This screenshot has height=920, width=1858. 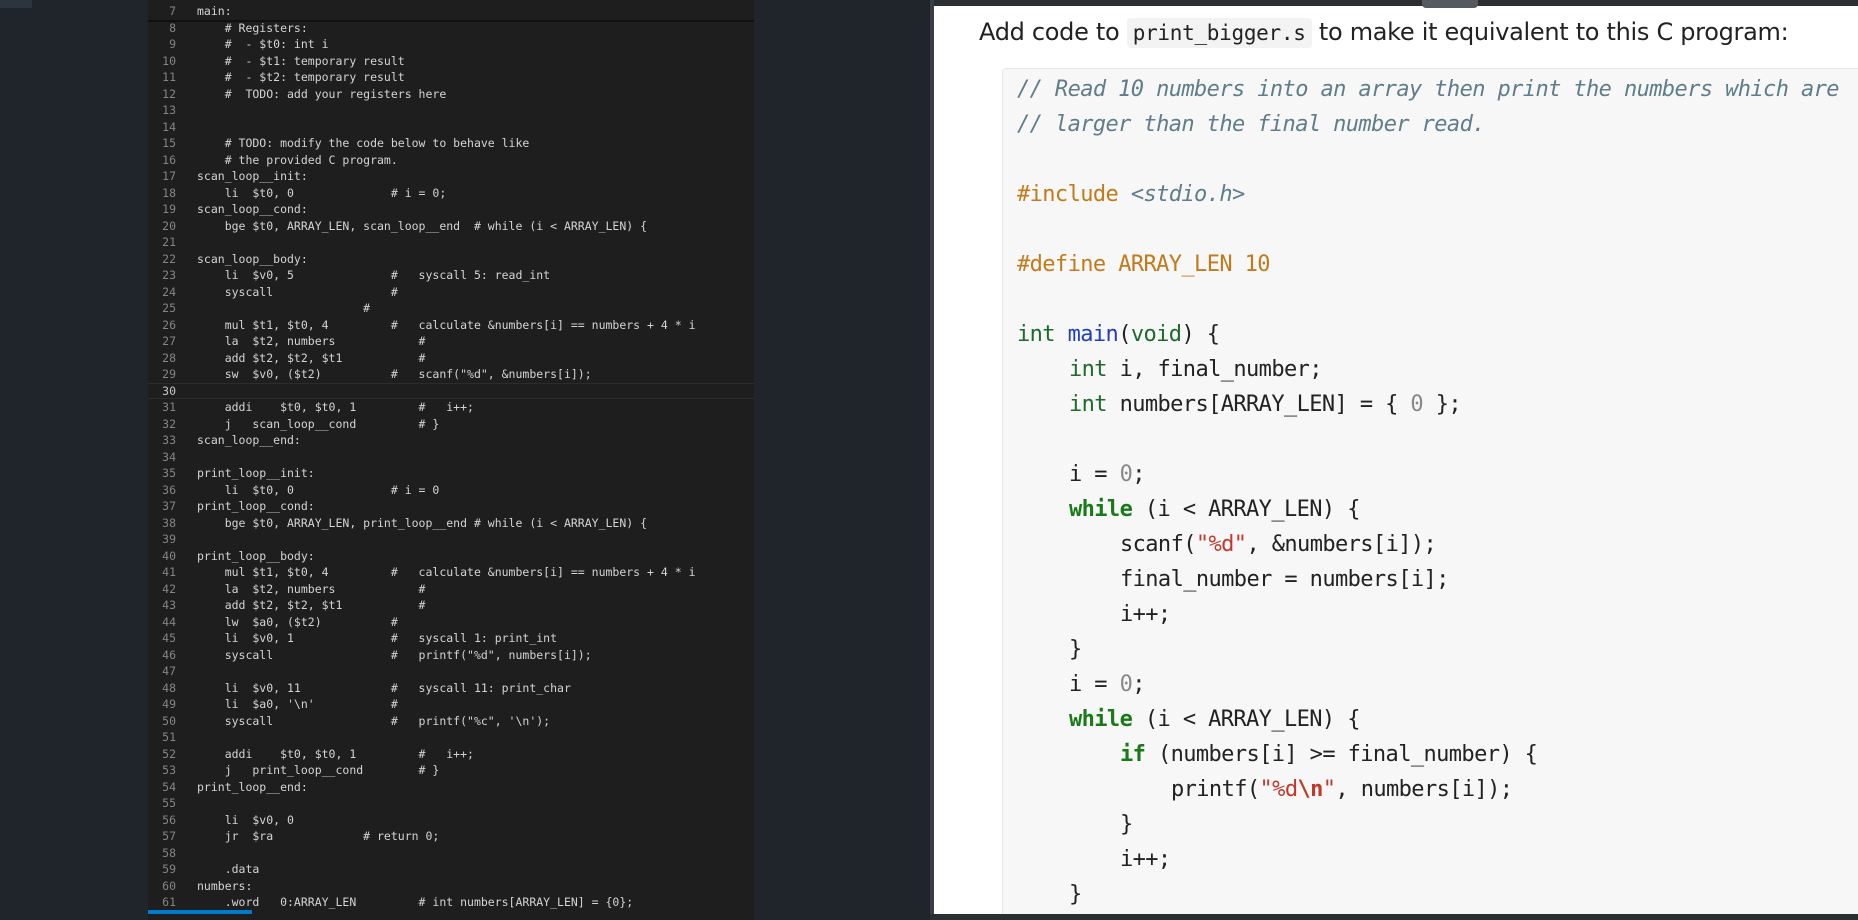 I want to click on code-line: 21, so click(x=451, y=242).